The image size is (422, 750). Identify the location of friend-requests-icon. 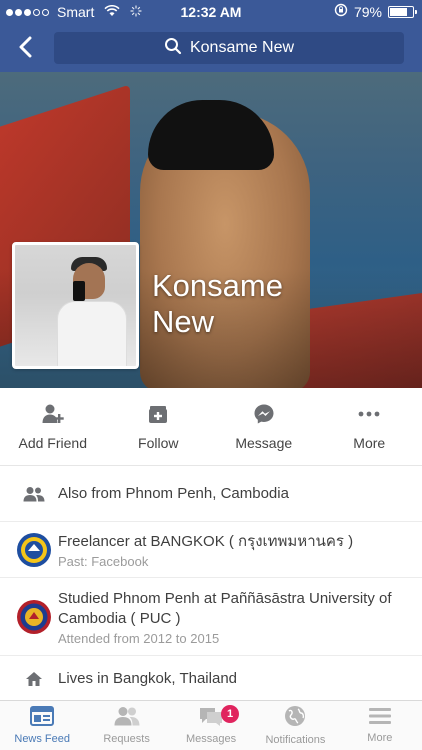
(127, 717).